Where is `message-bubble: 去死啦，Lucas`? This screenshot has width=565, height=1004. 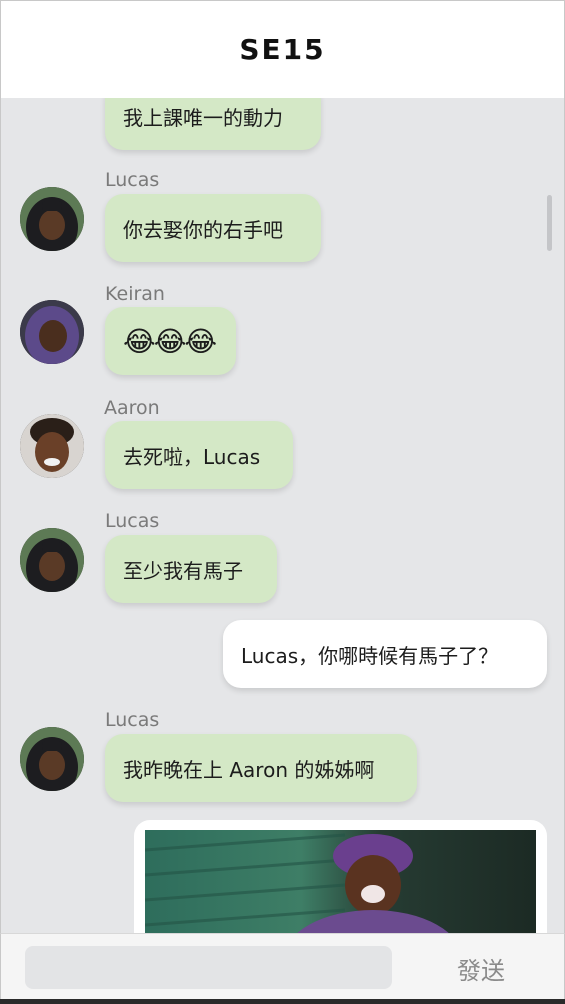 message-bubble: 去死啦，Lucas is located at coordinates (199, 455).